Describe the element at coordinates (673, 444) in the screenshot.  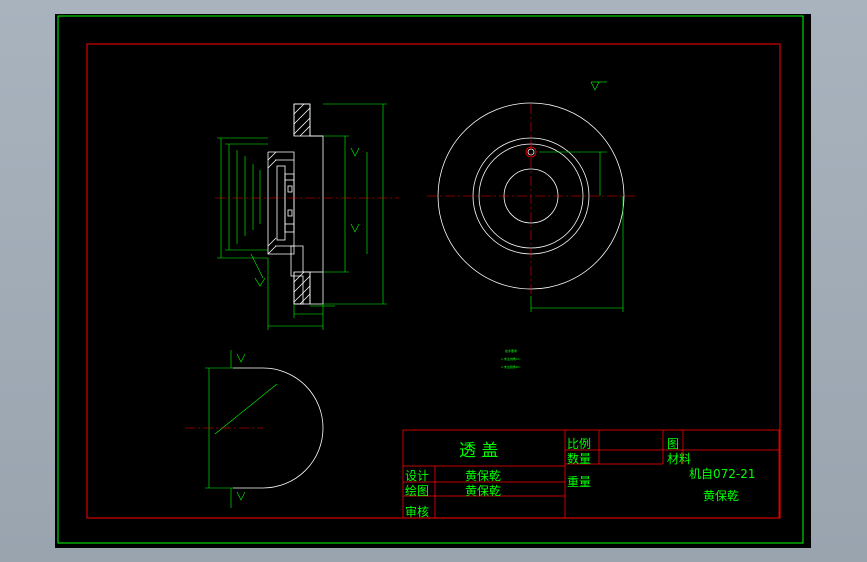
I see `label-figure: 图` at that location.